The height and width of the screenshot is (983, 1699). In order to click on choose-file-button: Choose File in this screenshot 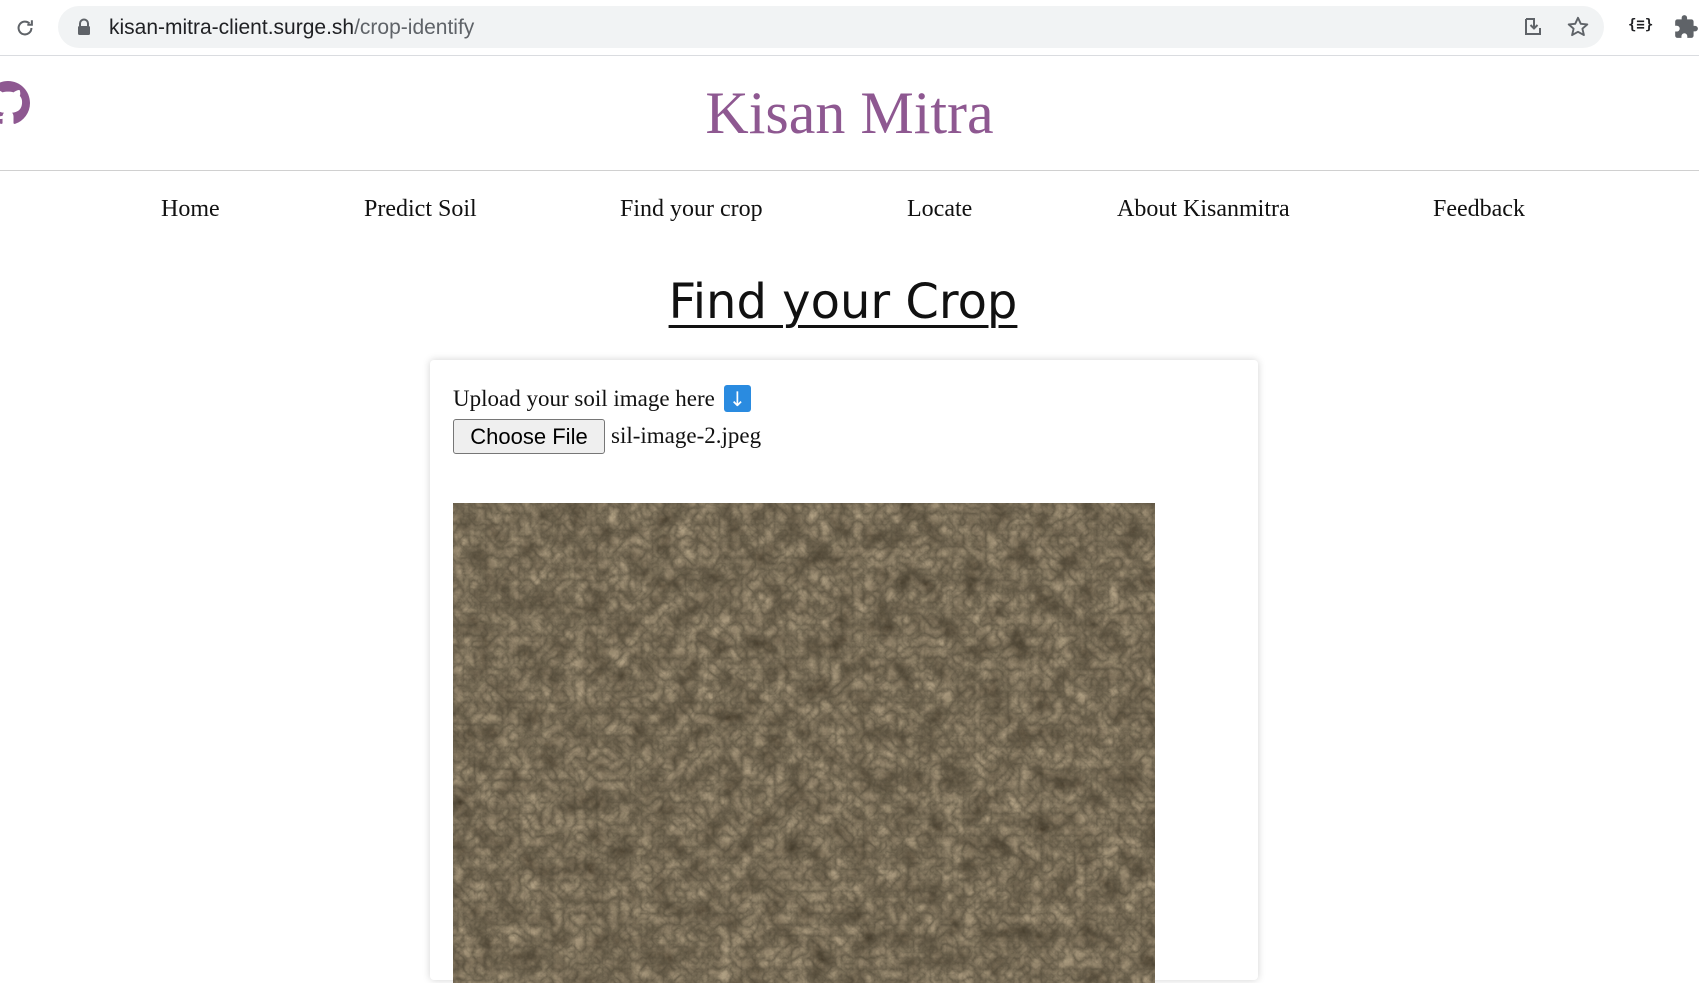, I will do `click(529, 436)`.